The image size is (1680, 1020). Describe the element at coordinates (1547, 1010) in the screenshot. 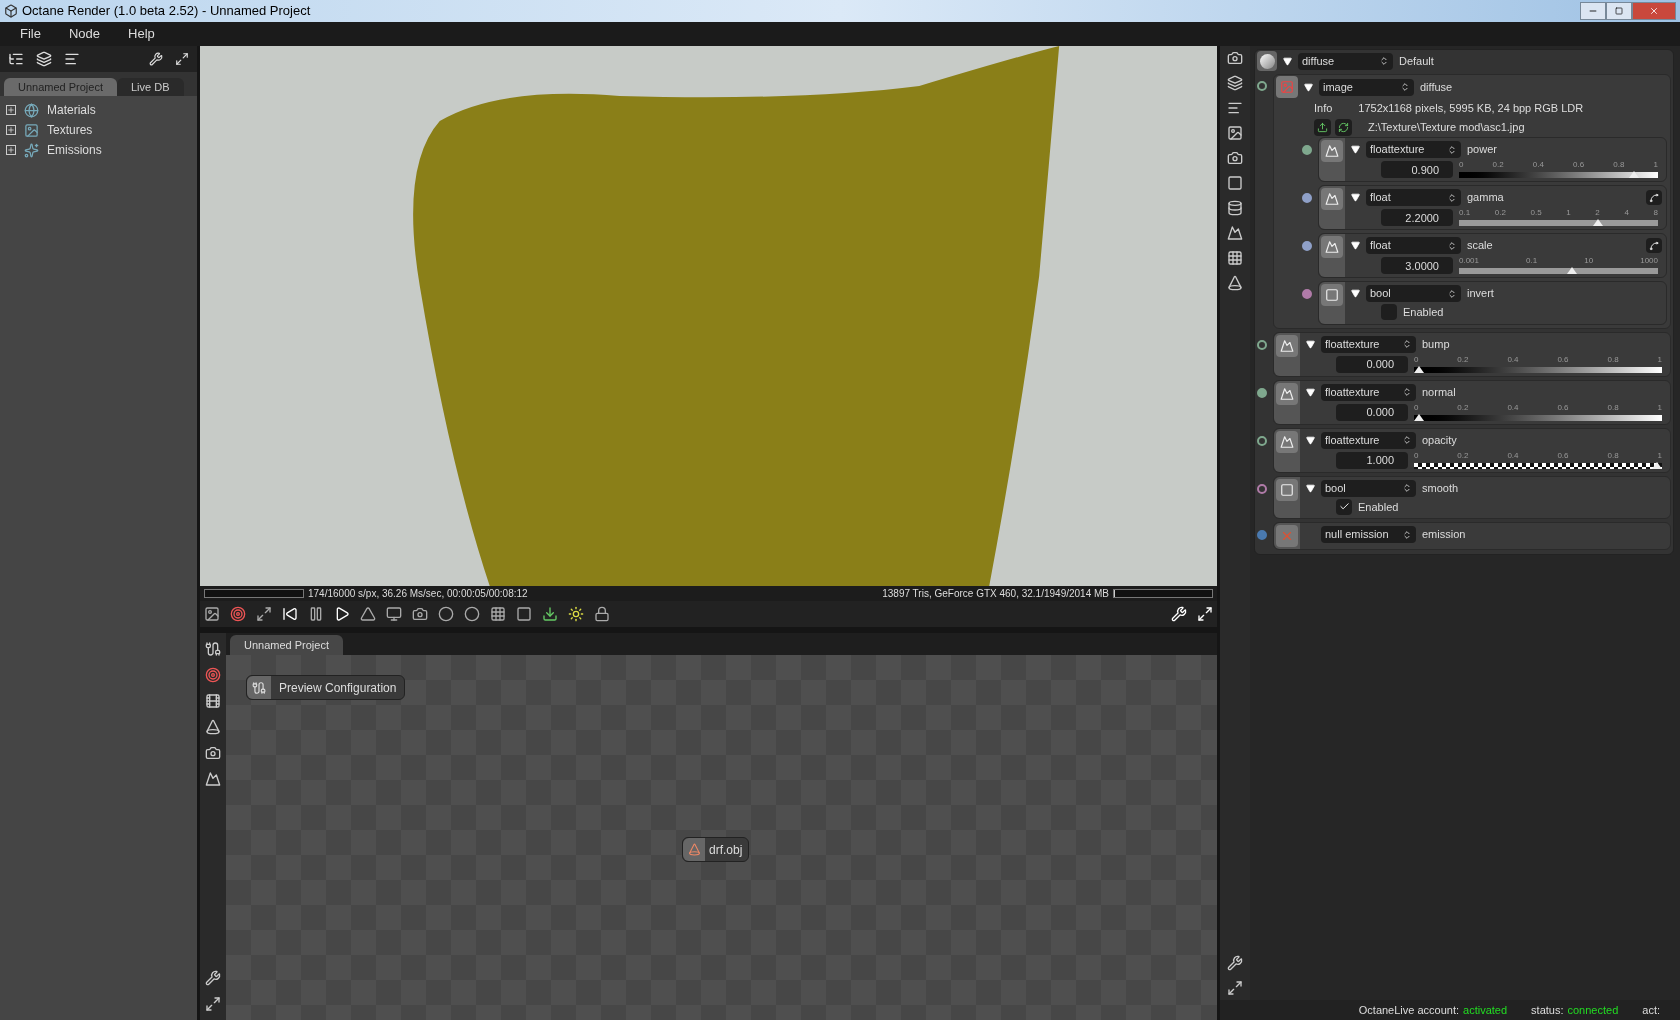

I see `status-label: status:` at that location.